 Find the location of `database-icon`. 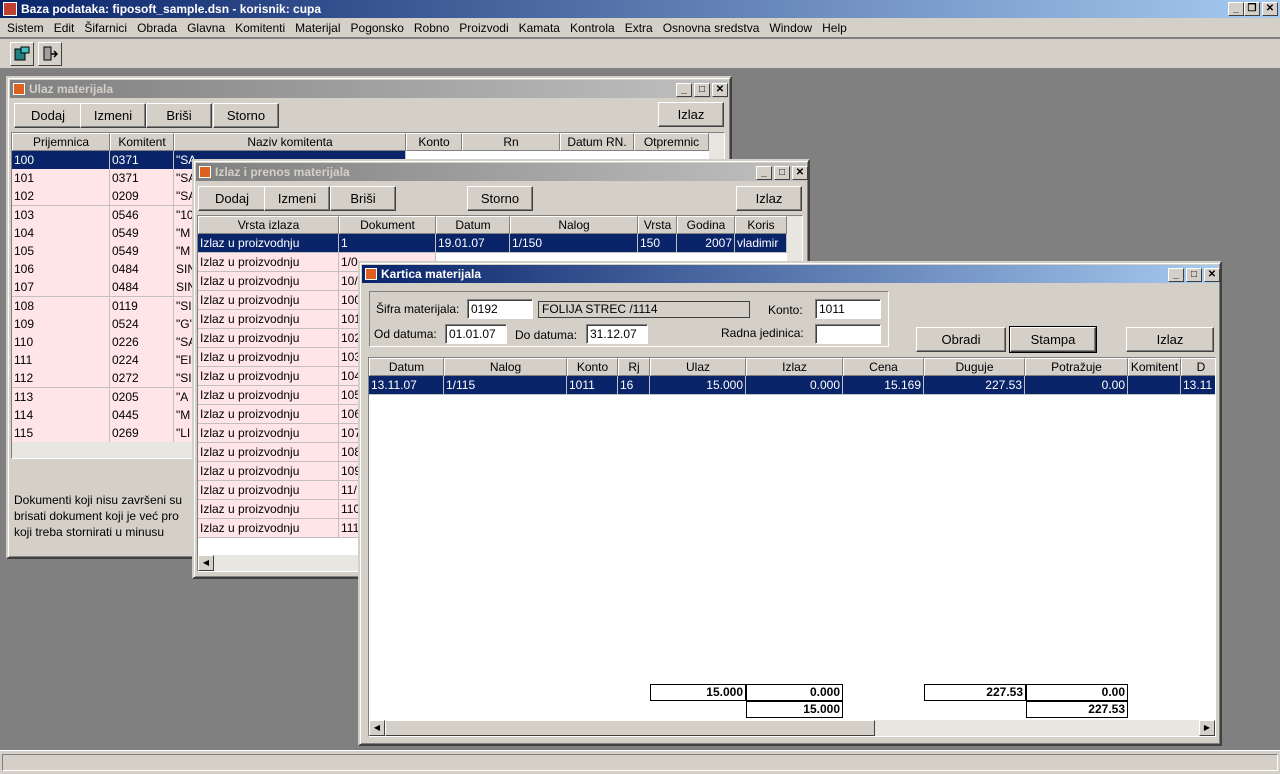

database-icon is located at coordinates (22, 54).